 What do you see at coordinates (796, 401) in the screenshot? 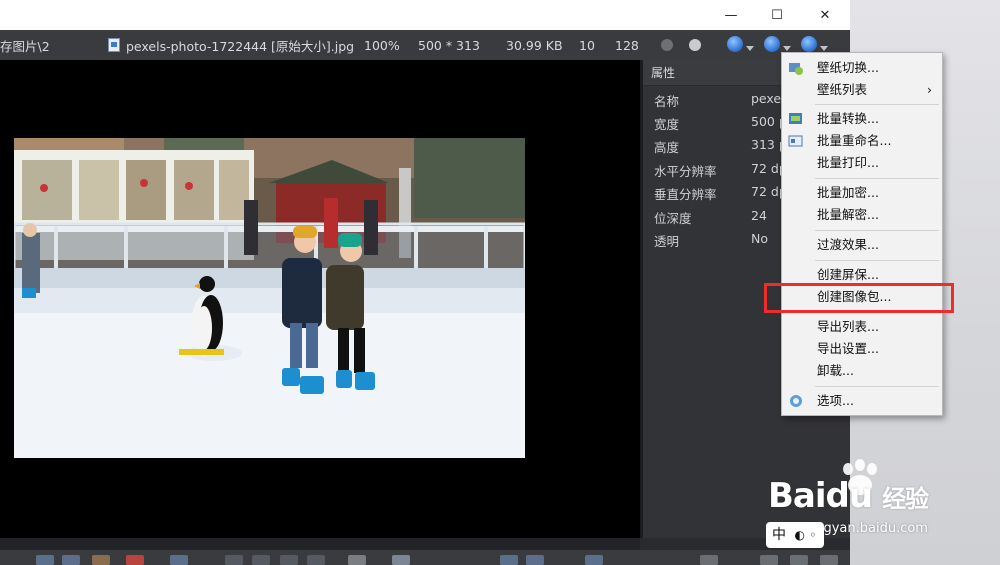
I see `options-icon` at bounding box center [796, 401].